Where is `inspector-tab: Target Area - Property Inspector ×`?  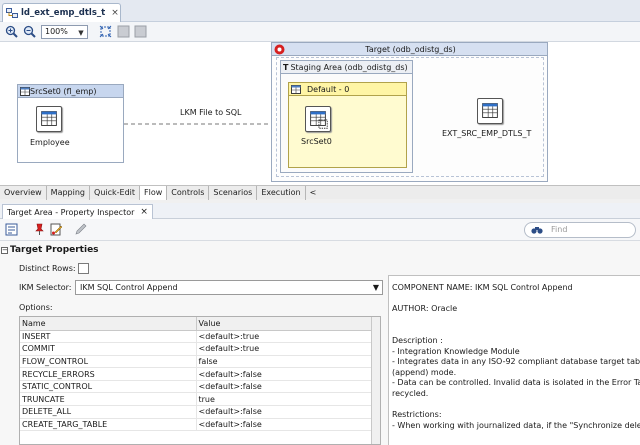
inspector-tab: Target Area - Property Inspector × is located at coordinates (77, 211).